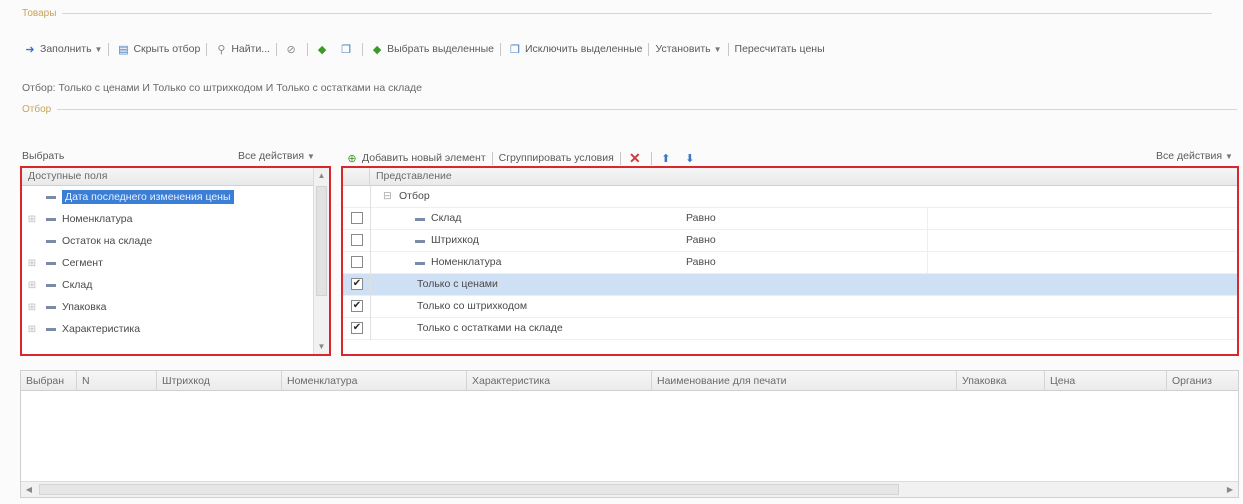 The image size is (1243, 504). I want to click on goods-table-scrollbar: ◀ ▶, so click(629, 489).